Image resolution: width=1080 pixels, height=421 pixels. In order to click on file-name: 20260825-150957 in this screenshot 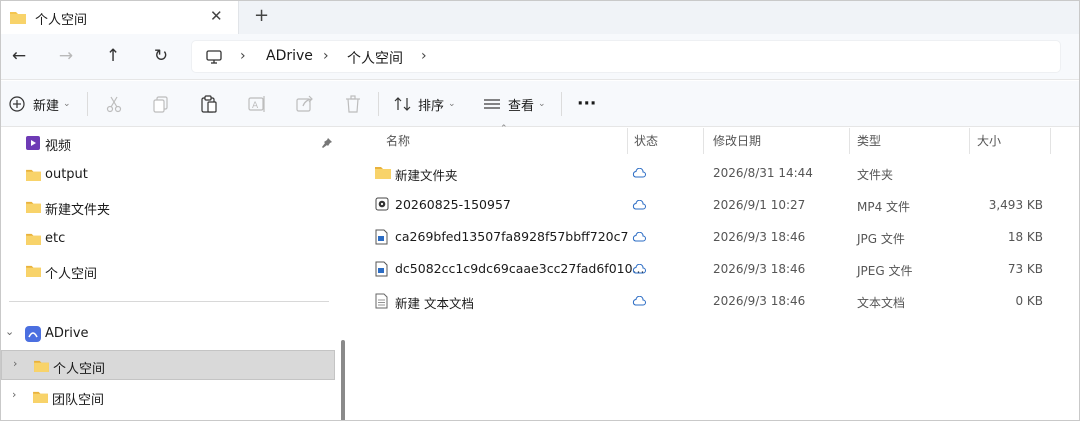, I will do `click(453, 204)`.